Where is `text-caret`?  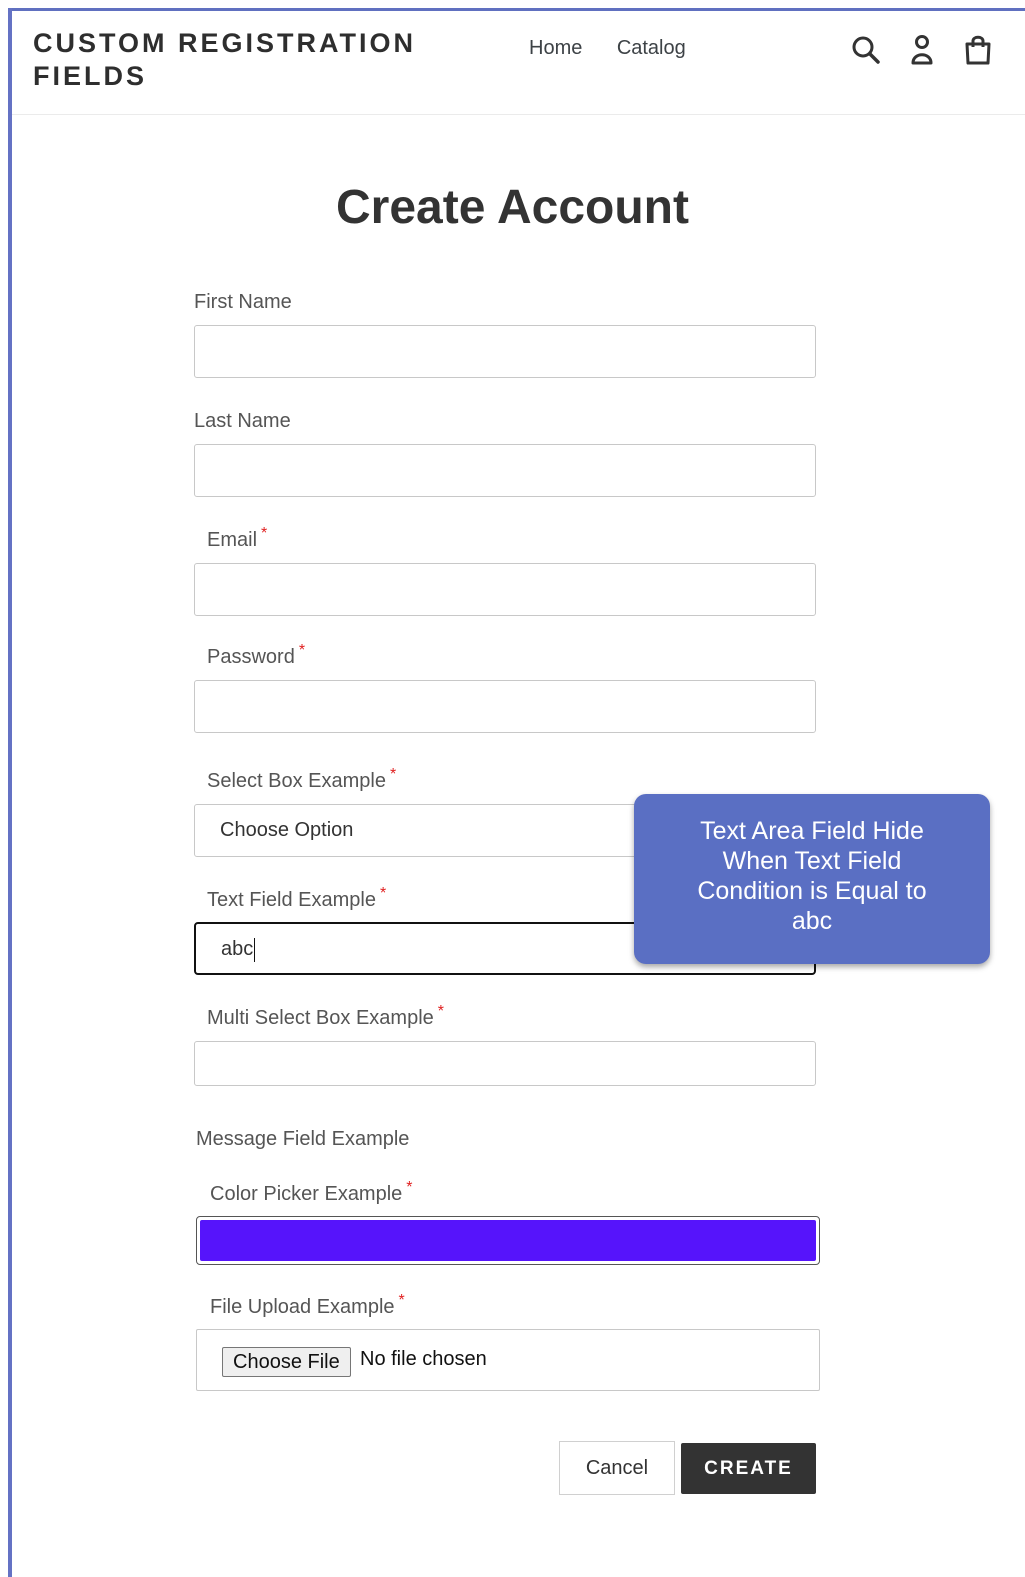
text-caret is located at coordinates (255, 949).